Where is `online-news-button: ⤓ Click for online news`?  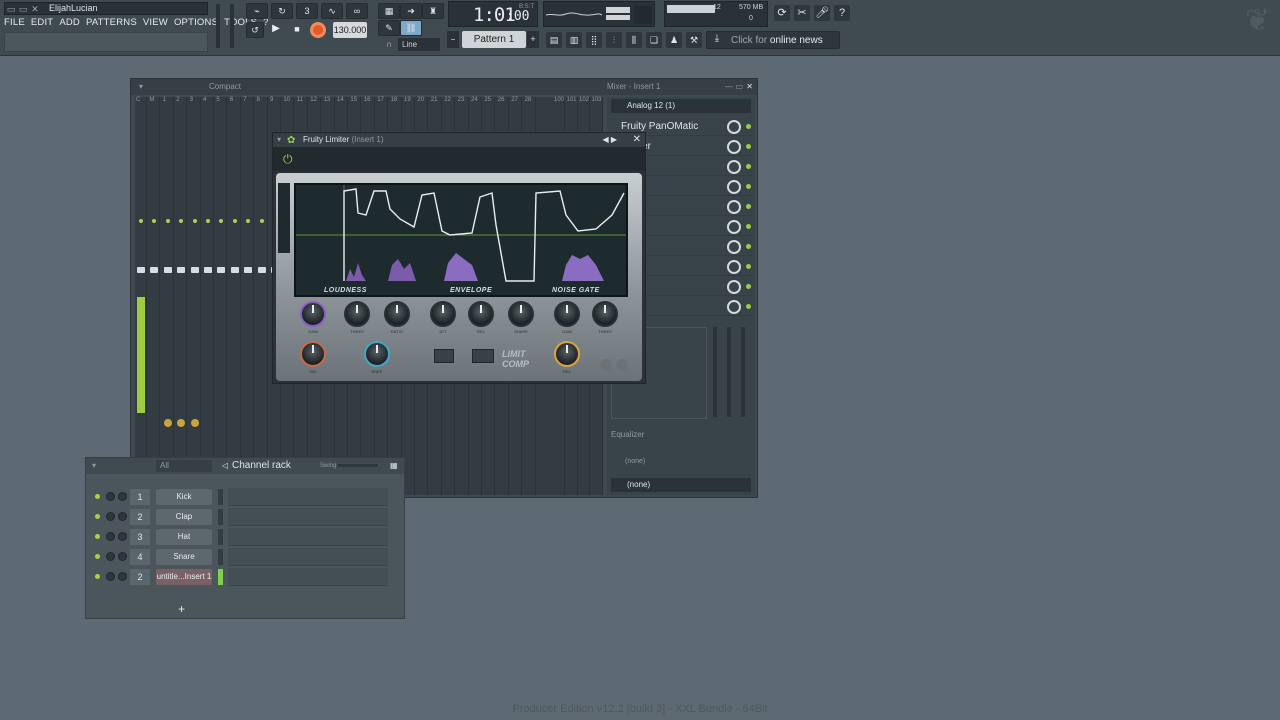
online-news-button: ⤓ Click for online news is located at coordinates (773, 40).